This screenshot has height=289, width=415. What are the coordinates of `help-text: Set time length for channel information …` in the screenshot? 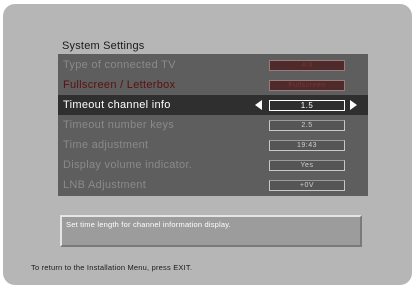 It's located at (148, 224).